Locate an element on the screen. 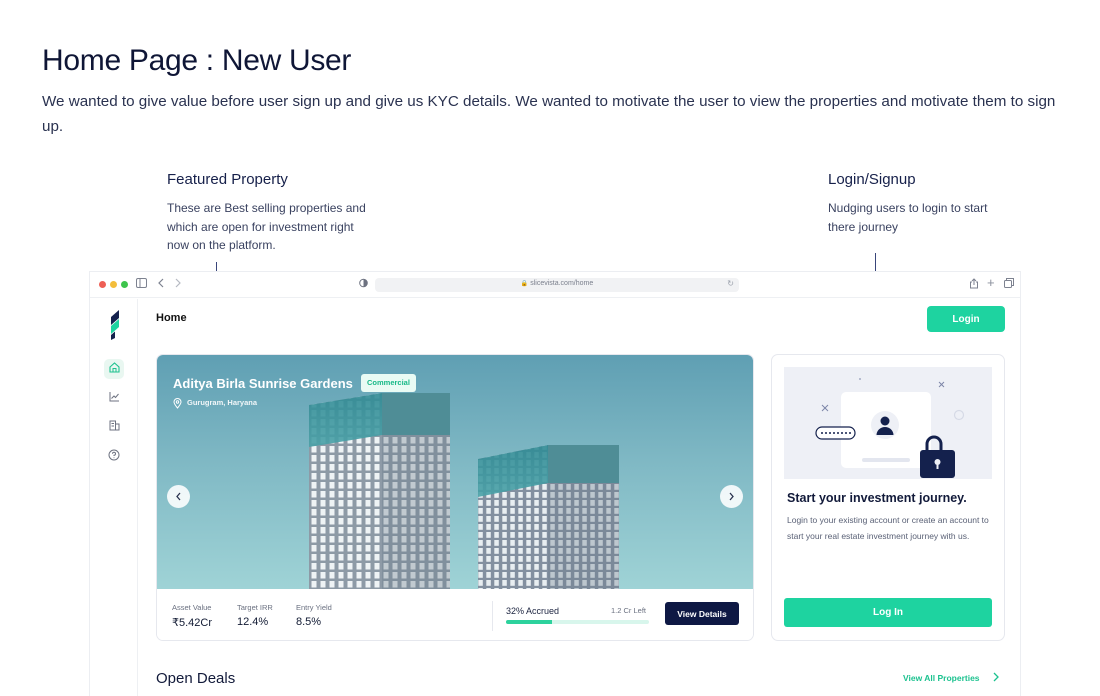  log-in-button: Log In is located at coordinates (888, 612).